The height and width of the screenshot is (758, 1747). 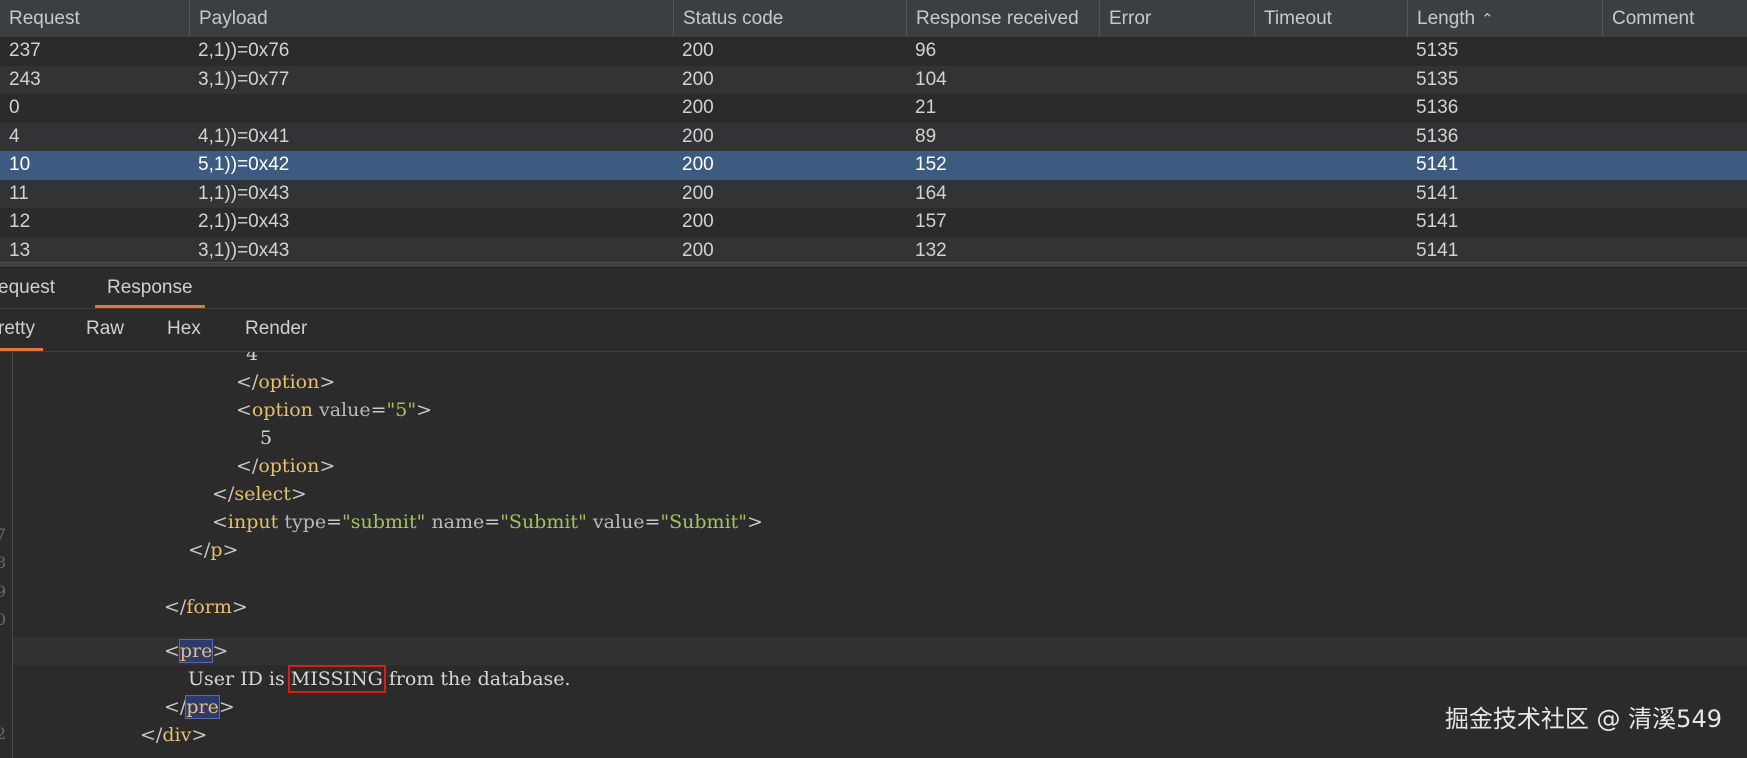 I want to click on code-text: User ID is, so click(x=236, y=679).